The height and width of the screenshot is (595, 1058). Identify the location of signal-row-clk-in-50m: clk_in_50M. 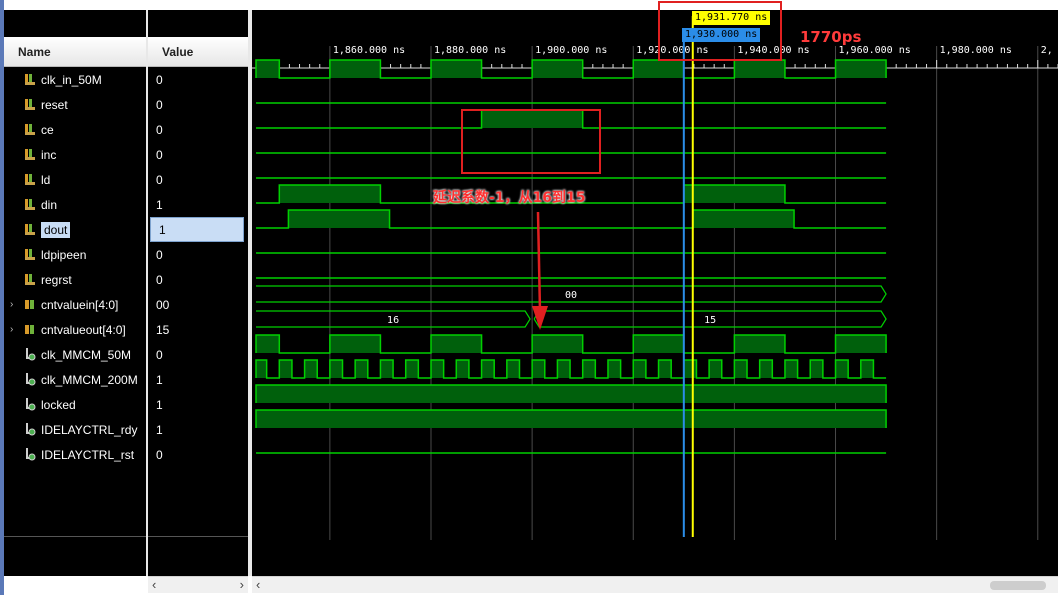
(75, 79).